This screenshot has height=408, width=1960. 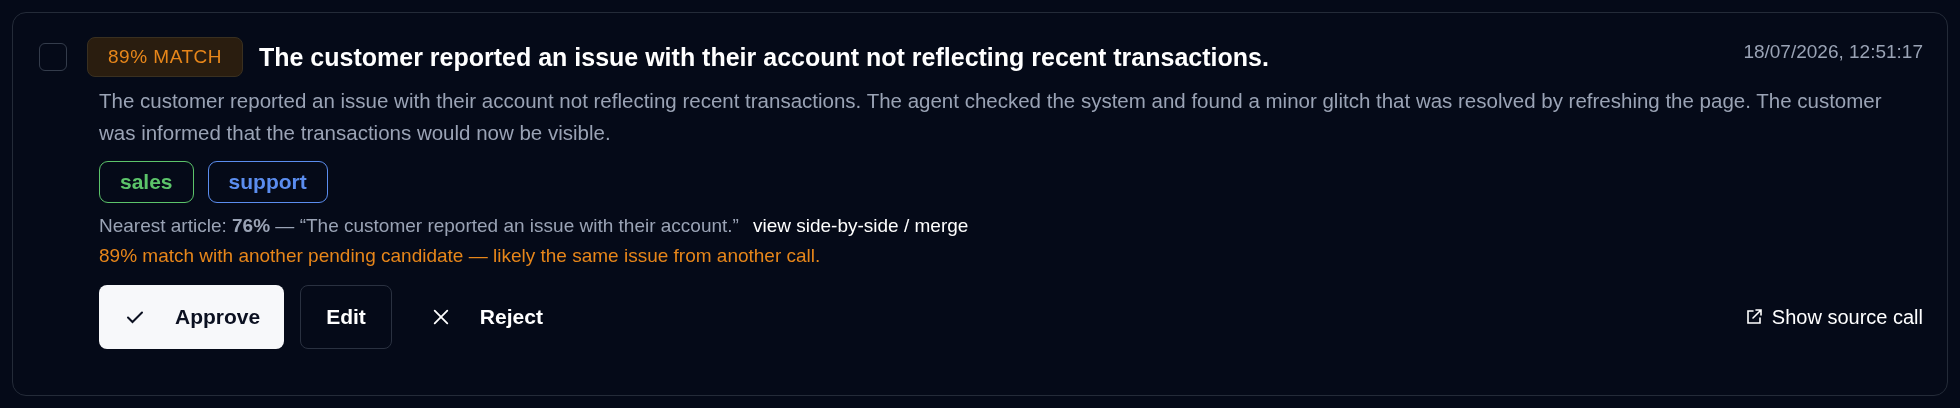 I want to click on duplicate-warning: 89% match with another pending candidate — likely the same issue from another call., so click(x=460, y=256).